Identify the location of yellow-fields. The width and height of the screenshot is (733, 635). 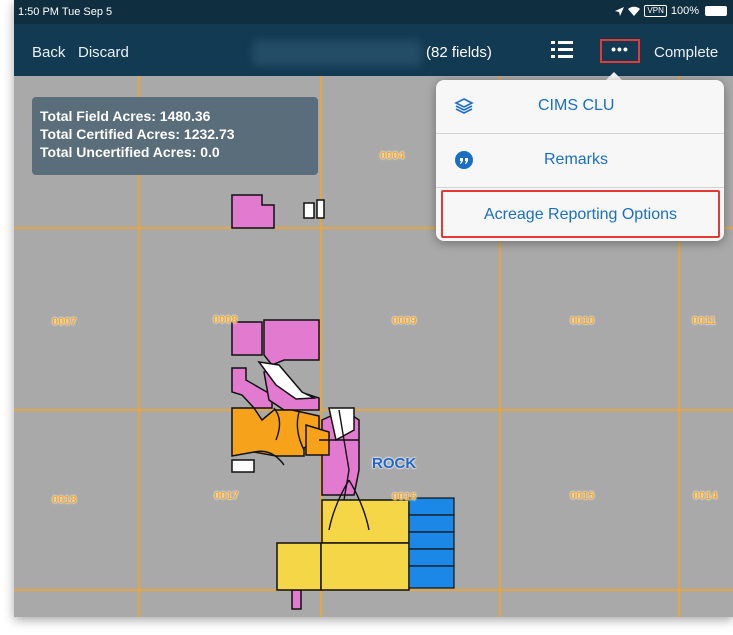
(343, 545).